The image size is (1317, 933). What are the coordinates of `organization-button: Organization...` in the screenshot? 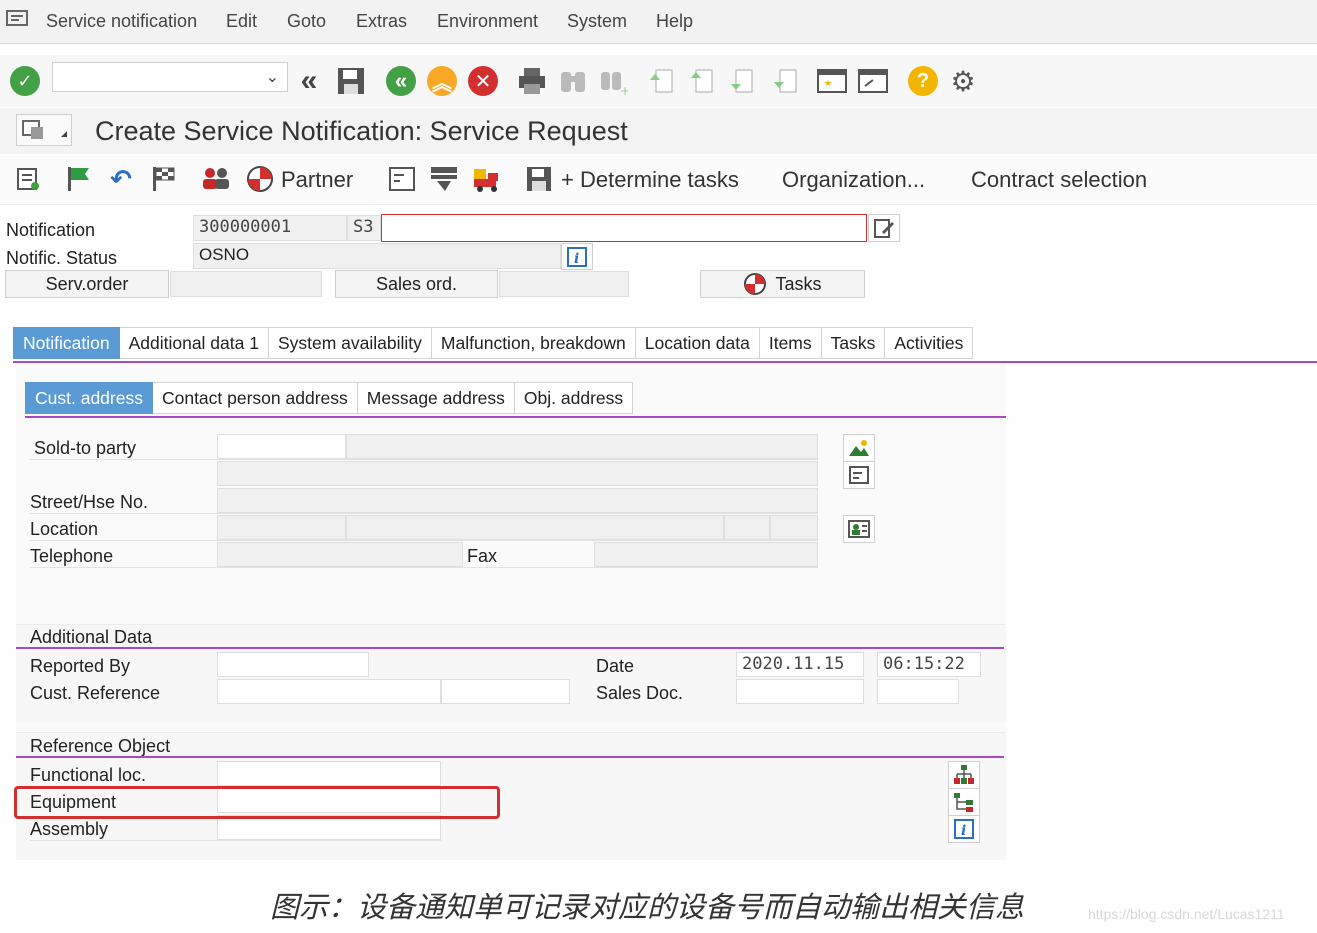 It's located at (853, 180).